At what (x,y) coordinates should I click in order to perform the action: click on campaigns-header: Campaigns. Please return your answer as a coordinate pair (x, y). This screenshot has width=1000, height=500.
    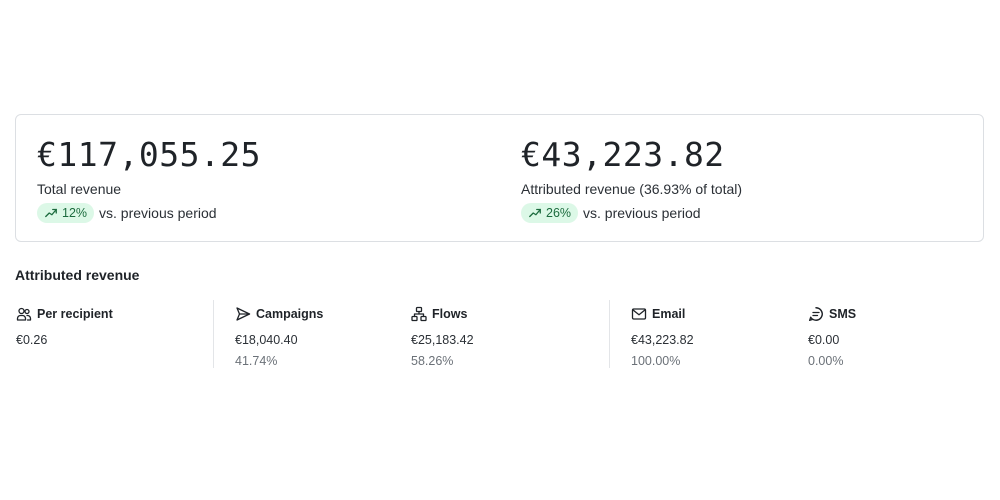
    Looking at the image, I should click on (279, 314).